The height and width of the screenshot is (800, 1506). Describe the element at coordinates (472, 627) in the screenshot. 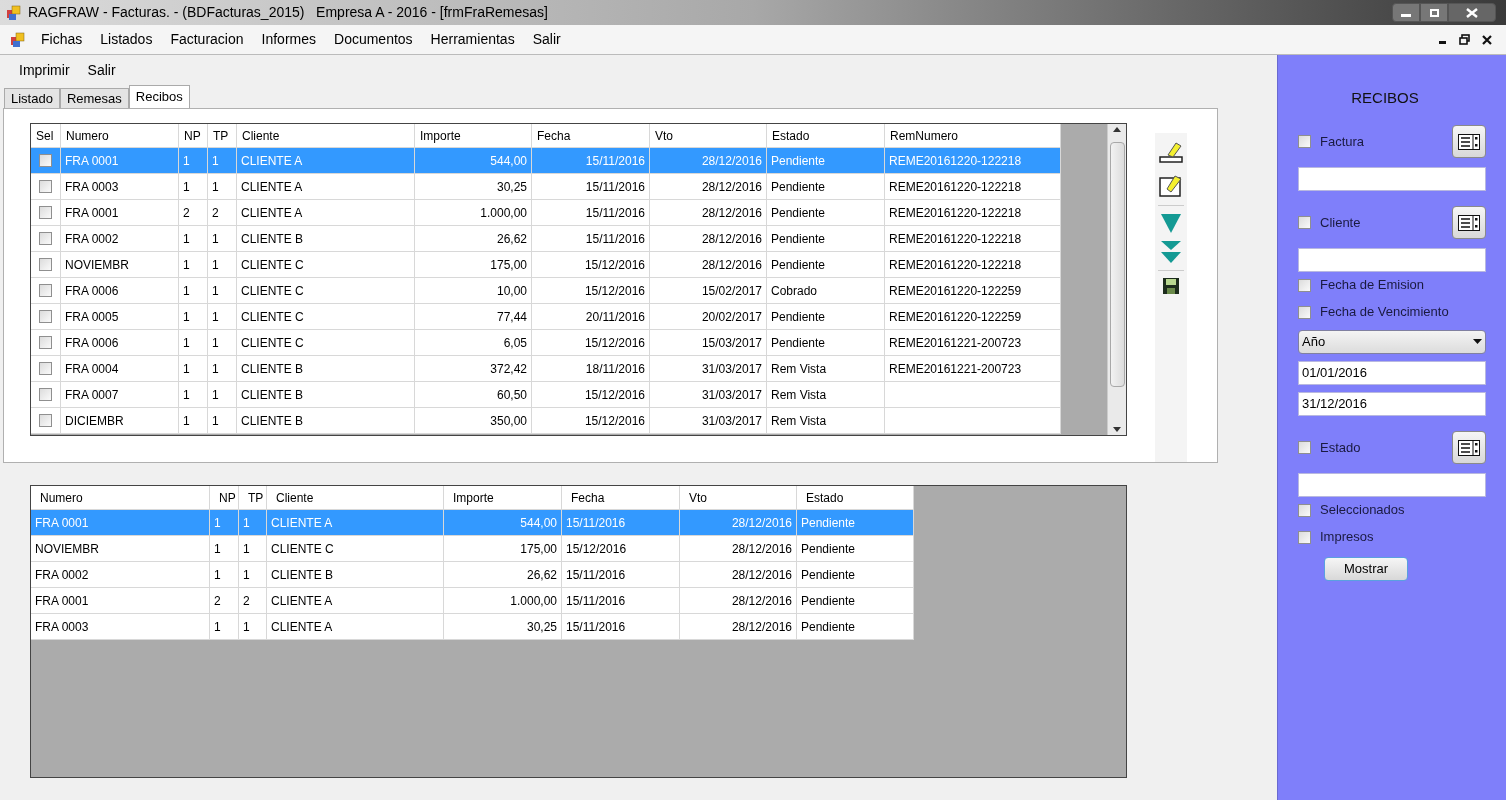

I see `table-row: FRA 0003 1 1 CLIENTE A 30,25 15/11/2016 28/12/2016 Pendiente` at that location.